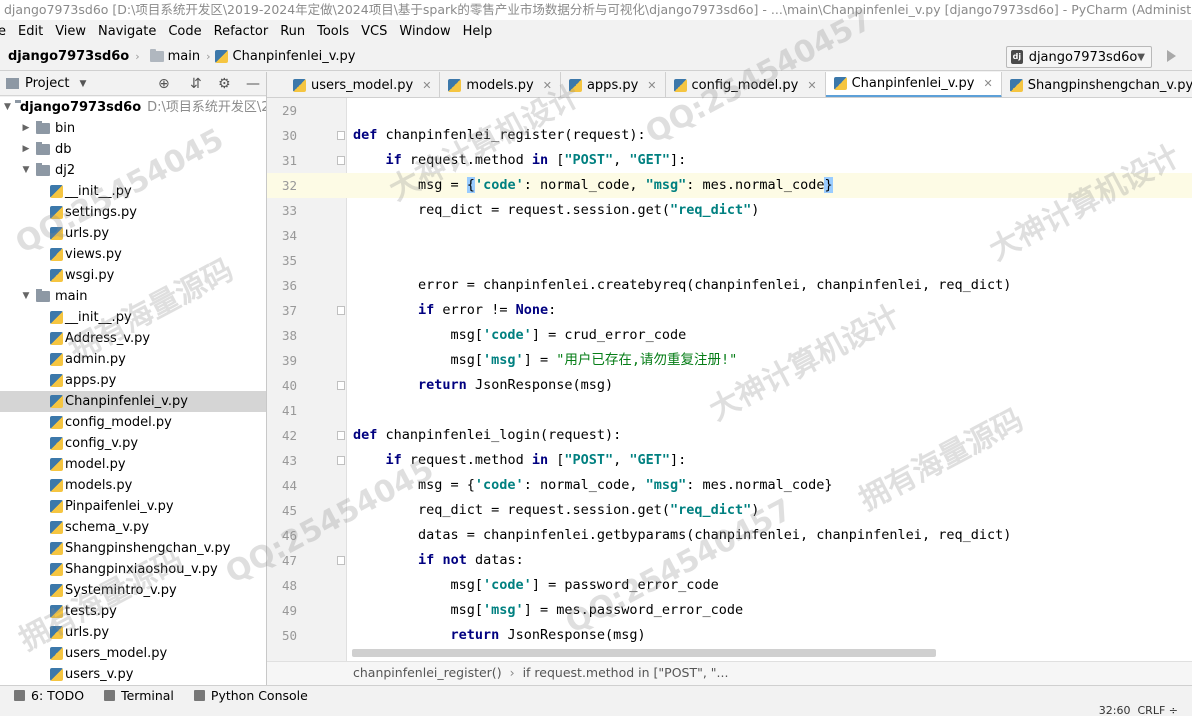  I want to click on code-line: 42 def chanpinfenlei_login(request):, so click(729, 435).